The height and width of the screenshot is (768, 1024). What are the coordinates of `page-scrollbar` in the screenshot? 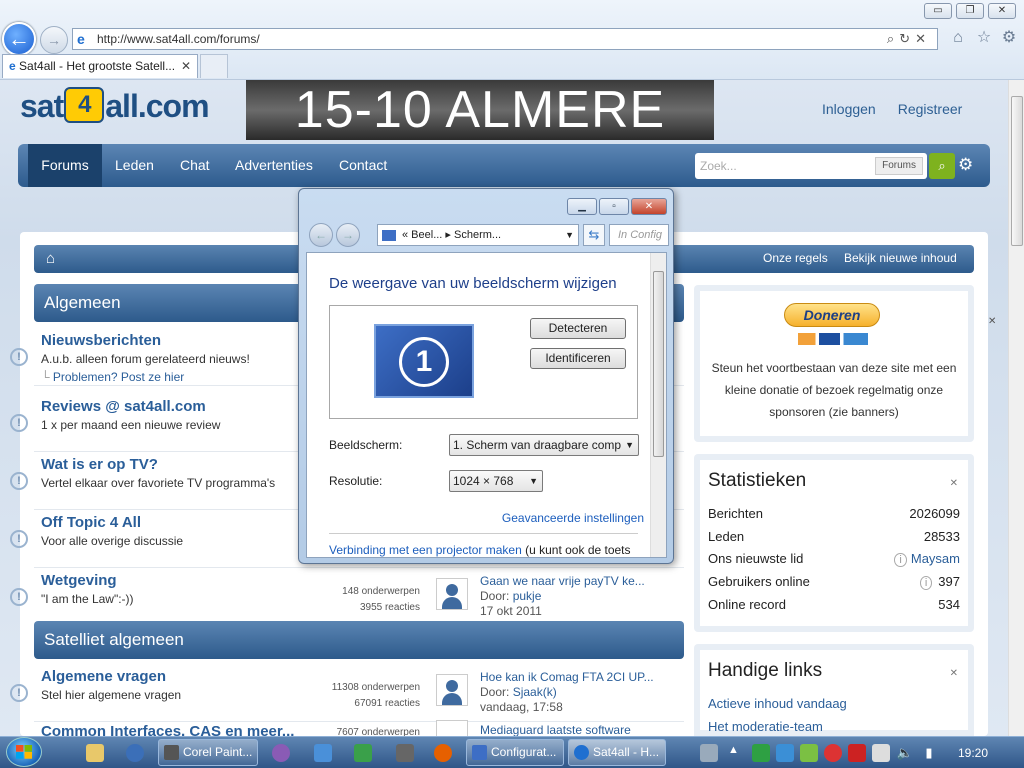 It's located at (1016, 408).